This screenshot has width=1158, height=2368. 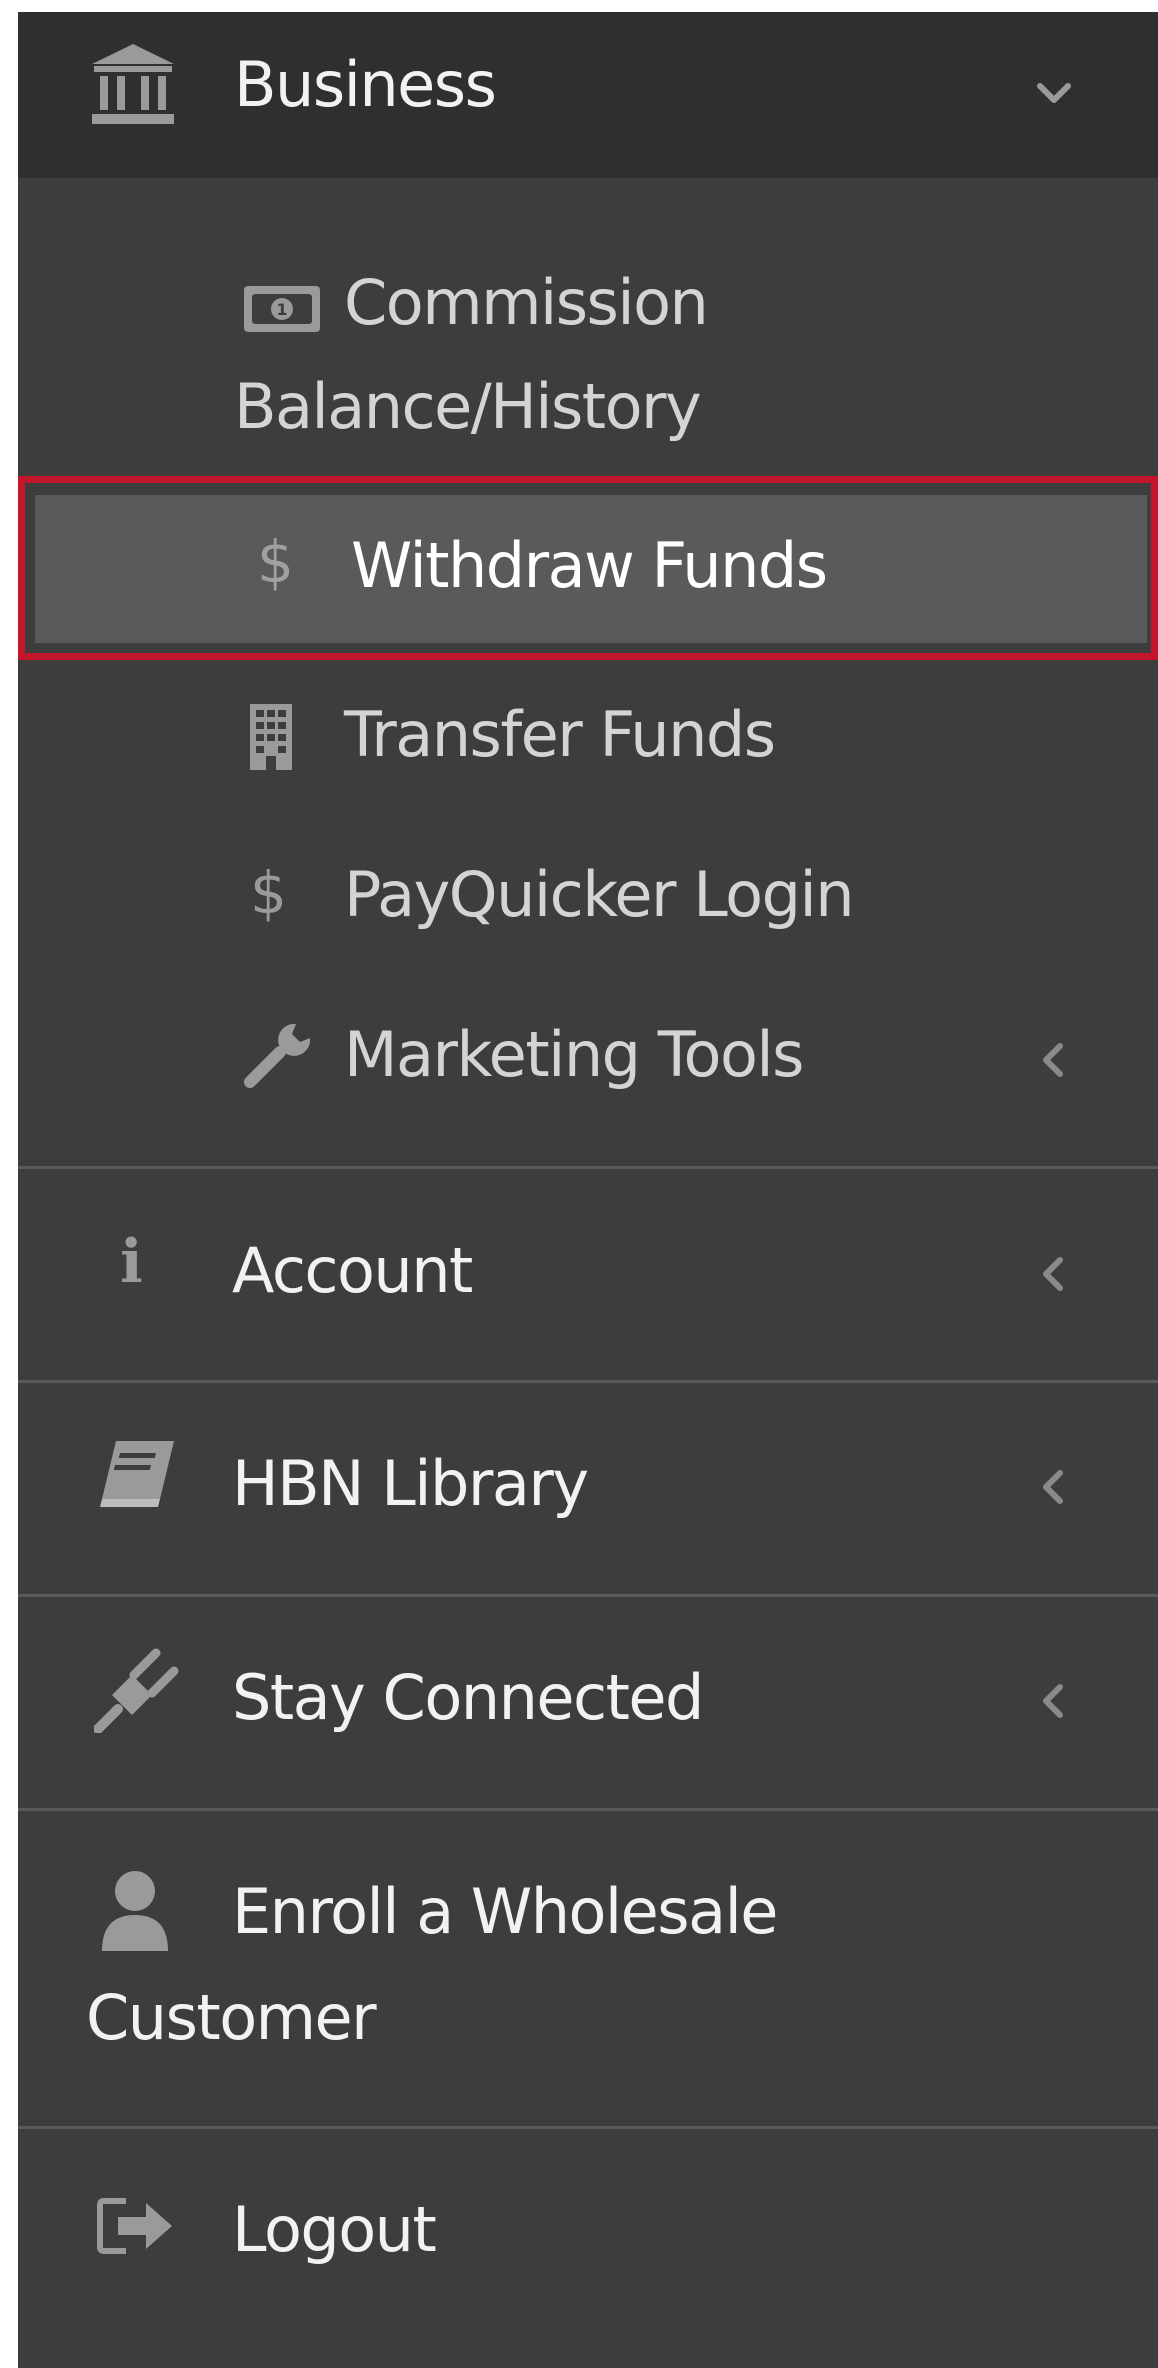 What do you see at coordinates (588, 1969) in the screenshot?
I see `menu-item-enroll-wholesale-customer: Enroll a Wholesale Customer` at bounding box center [588, 1969].